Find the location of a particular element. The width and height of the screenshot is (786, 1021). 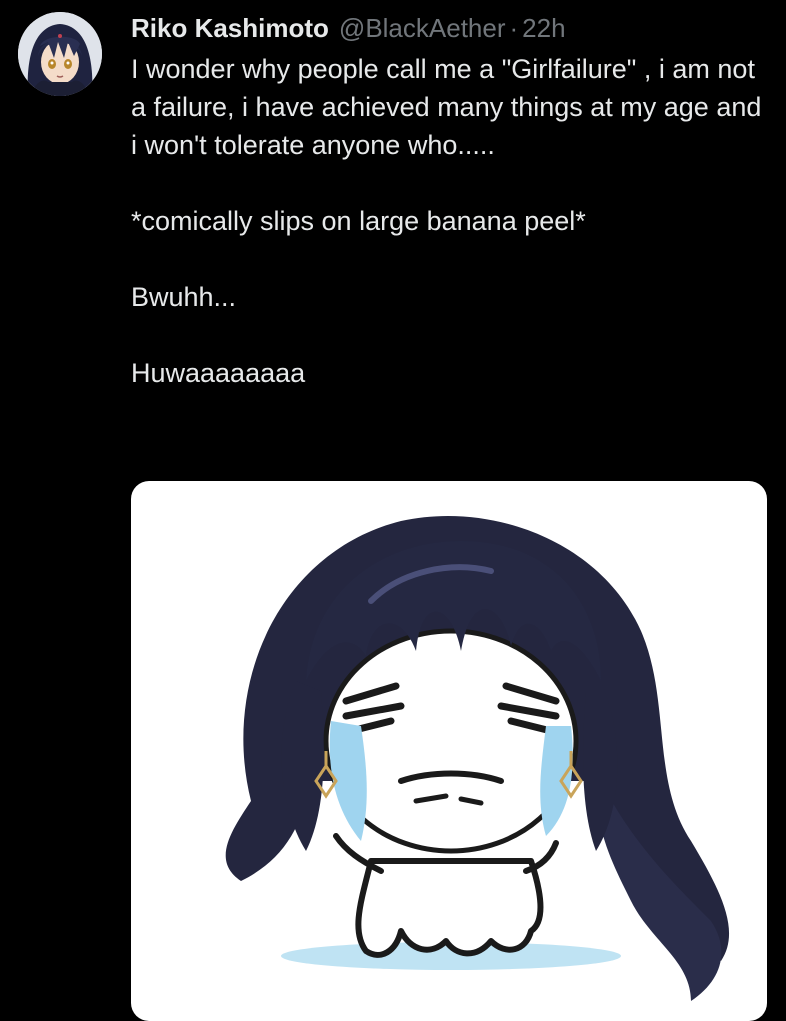

avatar-anime-girl-icon is located at coordinates (60, 54).